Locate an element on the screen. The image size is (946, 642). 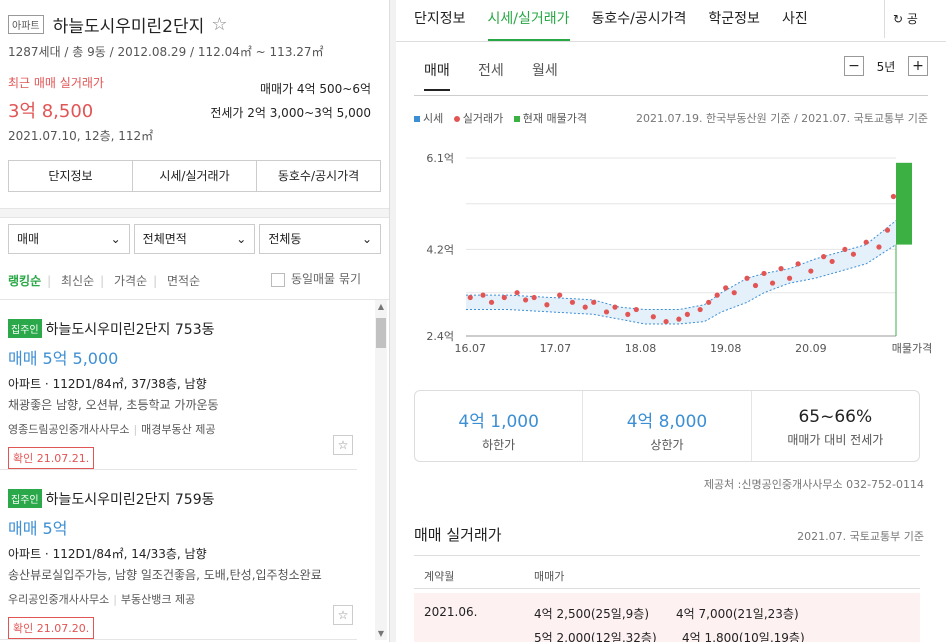
x-tick-label: 20.09 is located at coordinates (811, 348).